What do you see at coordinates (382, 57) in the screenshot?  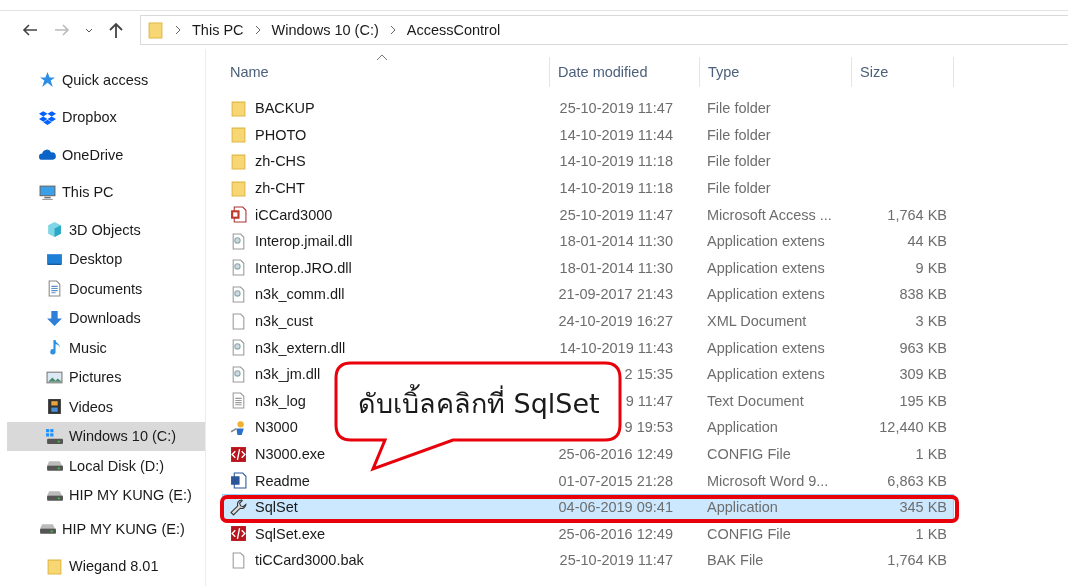 I see `sort-caret-icon` at bounding box center [382, 57].